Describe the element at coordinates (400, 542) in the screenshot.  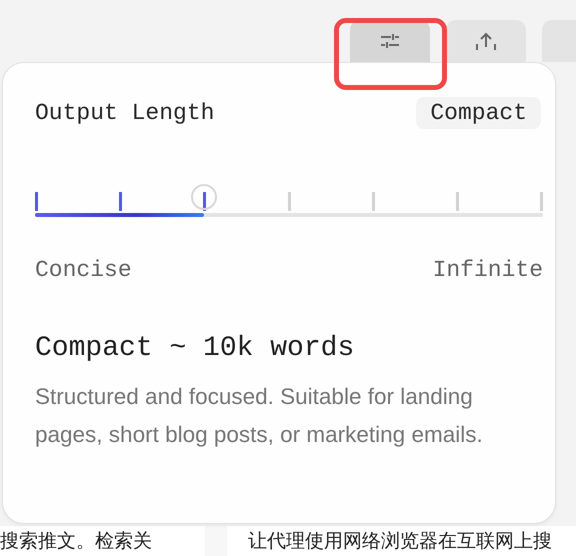
I see `card-description: 让代理使用网络浏览器在互联网上搜` at that location.